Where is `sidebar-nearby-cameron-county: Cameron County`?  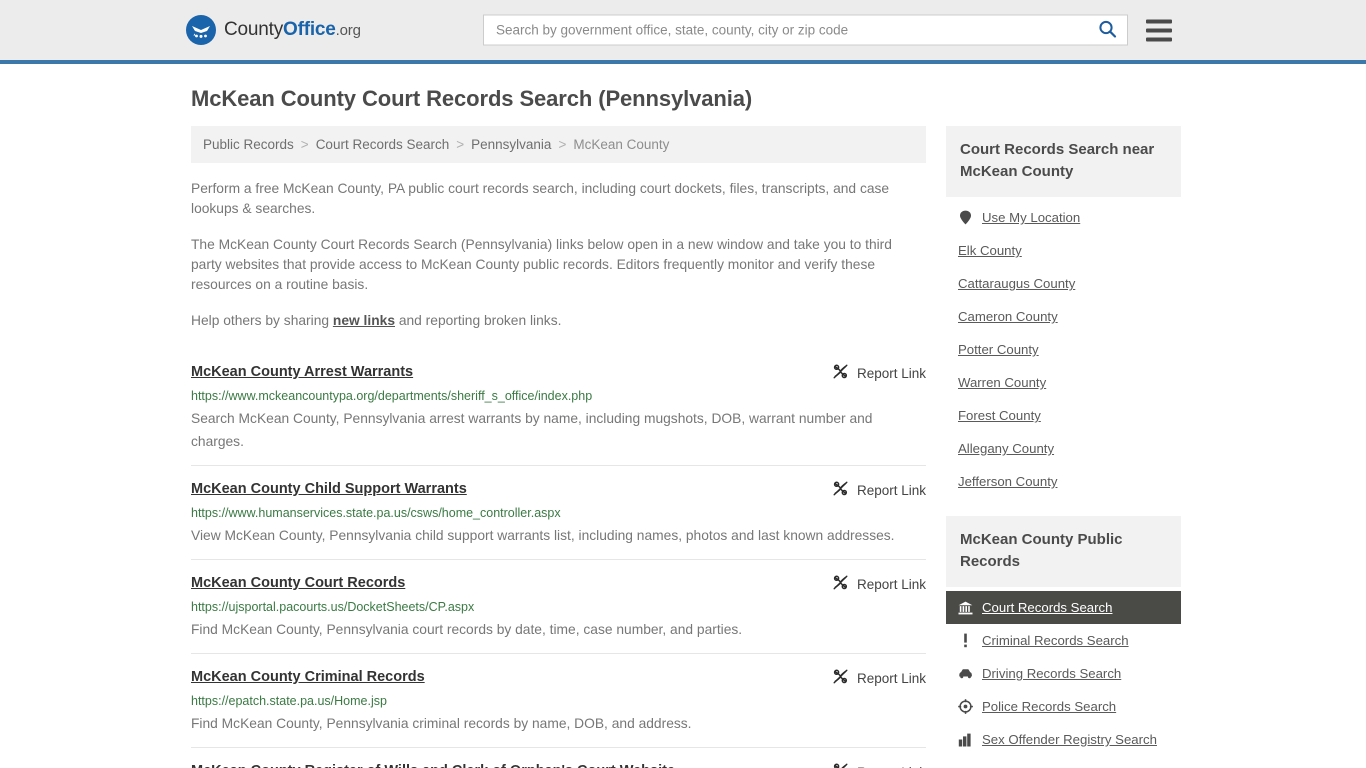
sidebar-nearby-cameron-county: Cameron County is located at coordinates (1063, 316).